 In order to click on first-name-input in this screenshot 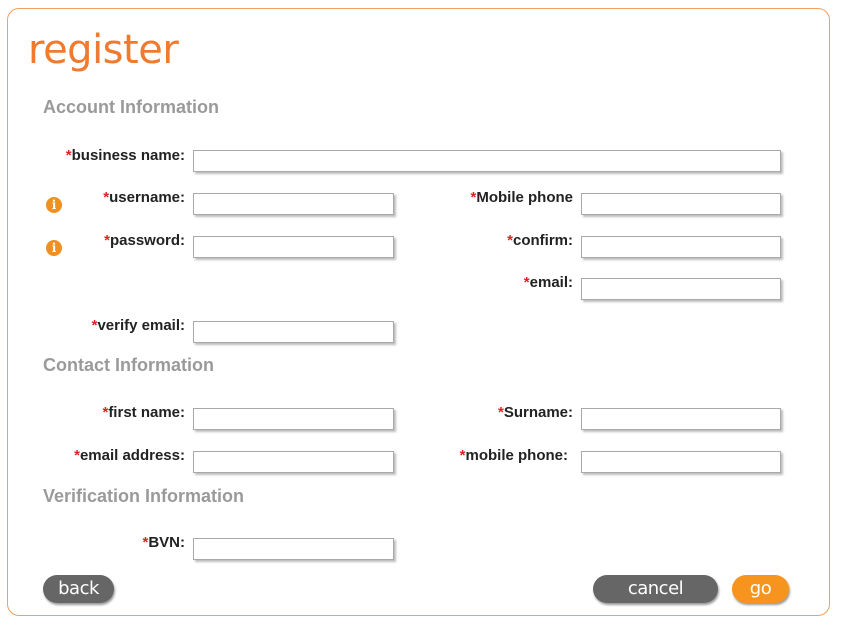, I will do `click(293, 419)`.